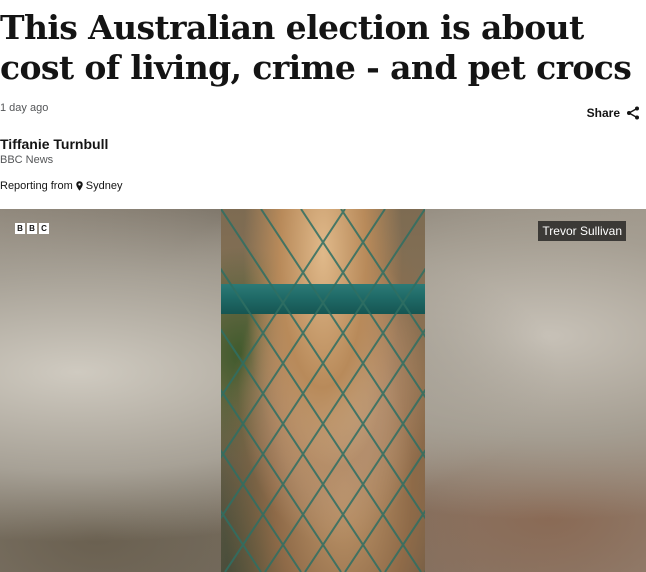 The width and height of the screenshot is (646, 572). I want to click on share-button: Share, so click(613, 113).